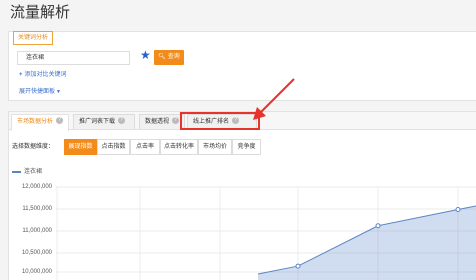 Image resolution: width=476 pixels, height=280 pixels. Describe the element at coordinates (162, 57) in the screenshot. I see `search-icon: 🔍︎` at that location.